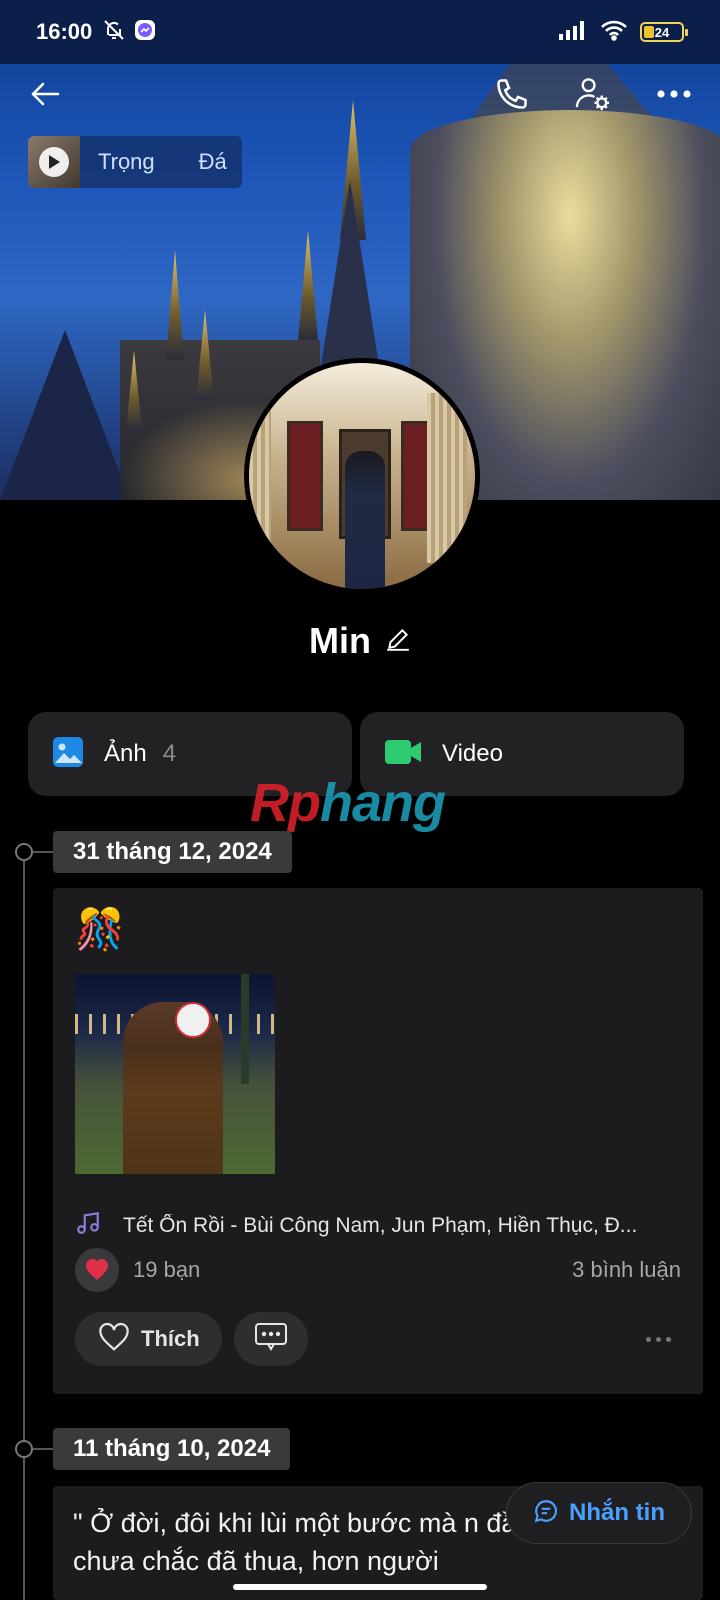 This screenshot has width=720, height=1600. What do you see at coordinates (378, 1339) in the screenshot?
I see `post-actions: Thích` at bounding box center [378, 1339].